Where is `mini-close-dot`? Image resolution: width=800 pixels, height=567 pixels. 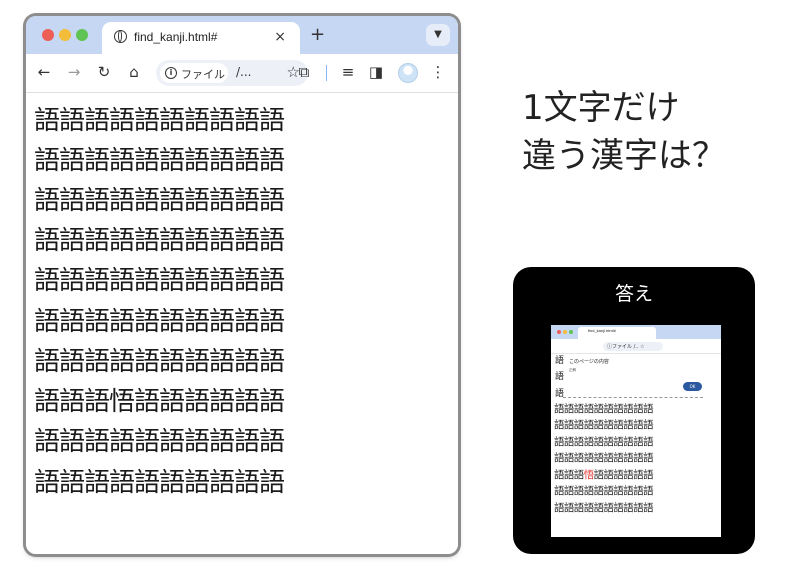
mini-close-dot is located at coordinates (559, 332).